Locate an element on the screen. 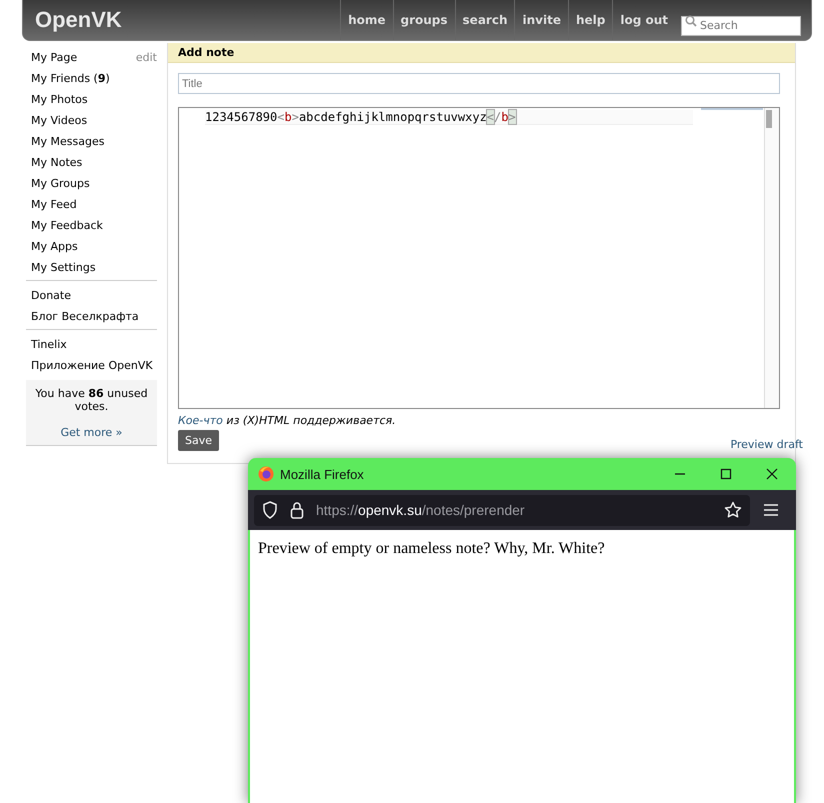  nav-link: invite is located at coordinates (541, 20).